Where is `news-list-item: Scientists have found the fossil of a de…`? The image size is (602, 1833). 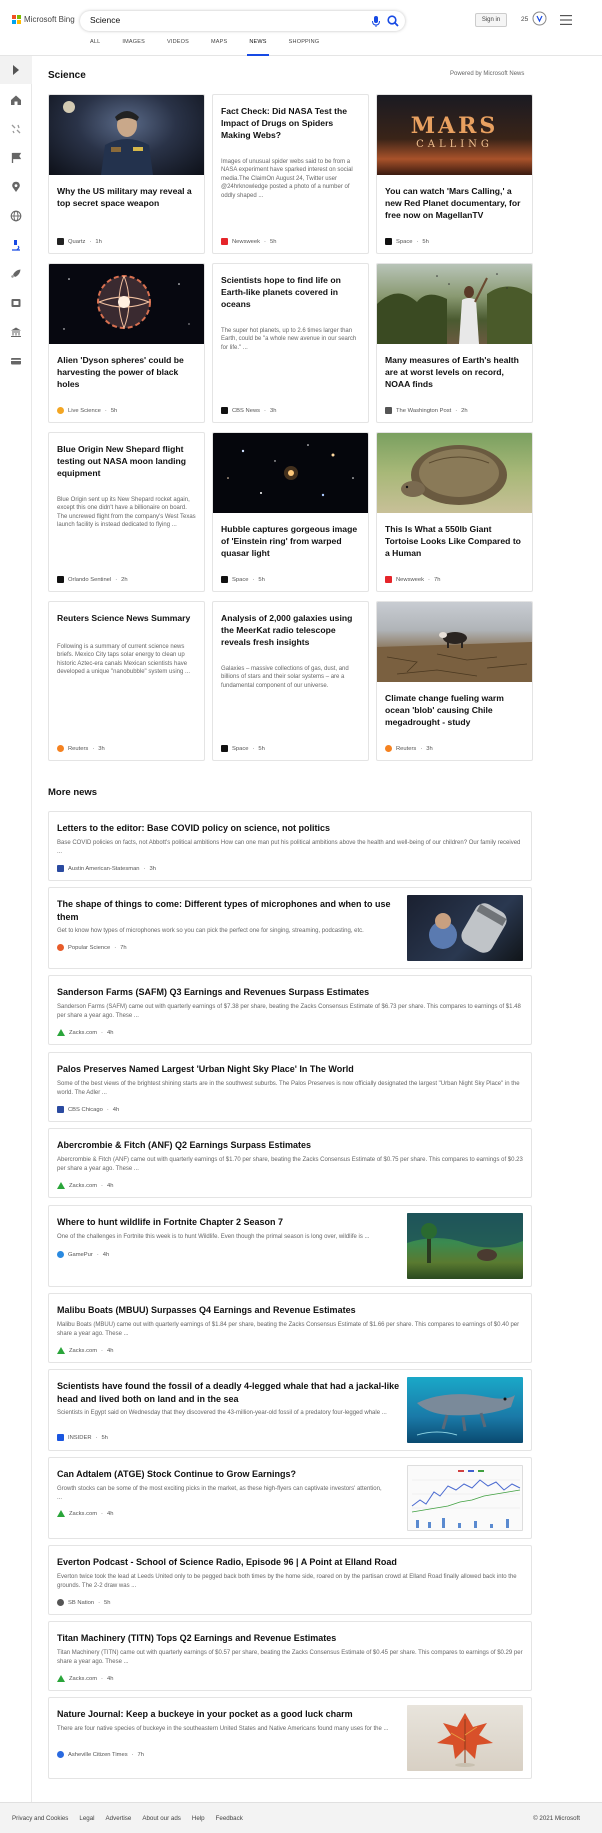
news-list-item: Scientists have found the fossil of a de… is located at coordinates (290, 1410).